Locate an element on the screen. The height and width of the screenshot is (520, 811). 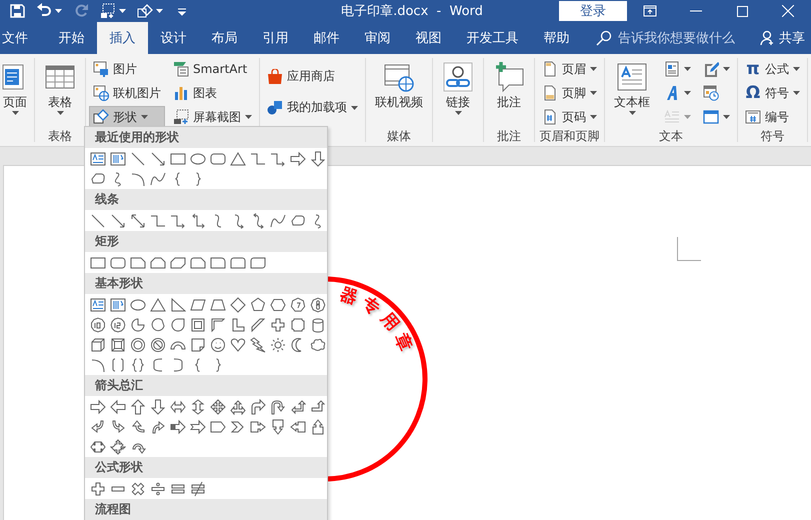
text-box-button: 文本框 is located at coordinates (632, 93).